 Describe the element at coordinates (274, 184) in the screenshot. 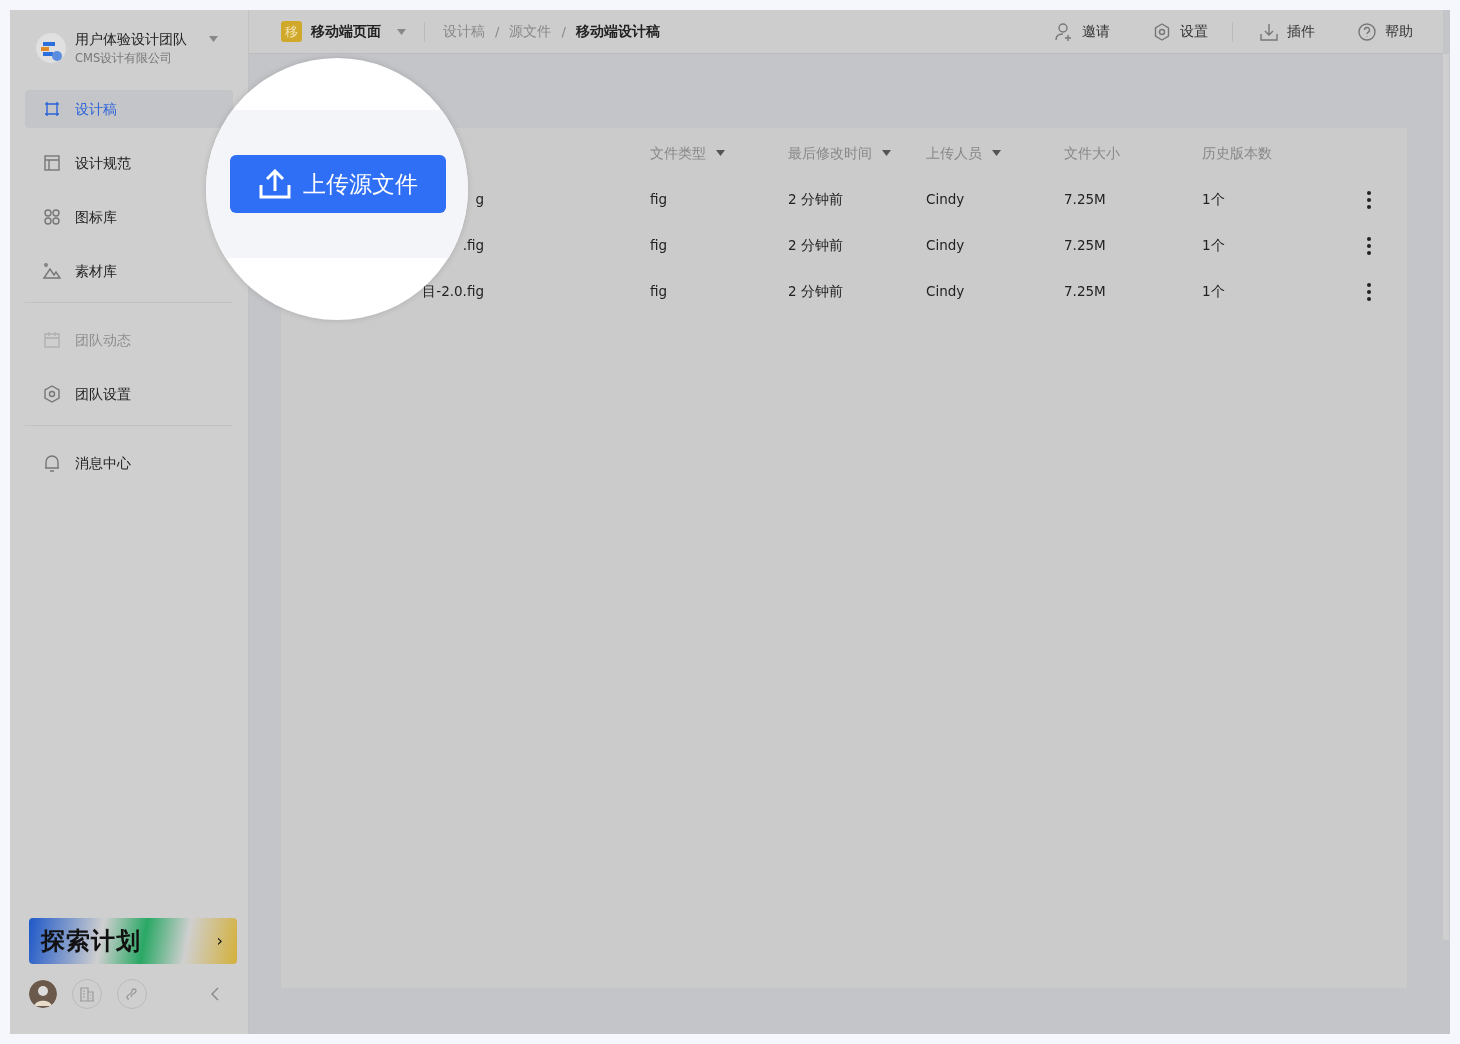

I see `upload-icon` at that location.